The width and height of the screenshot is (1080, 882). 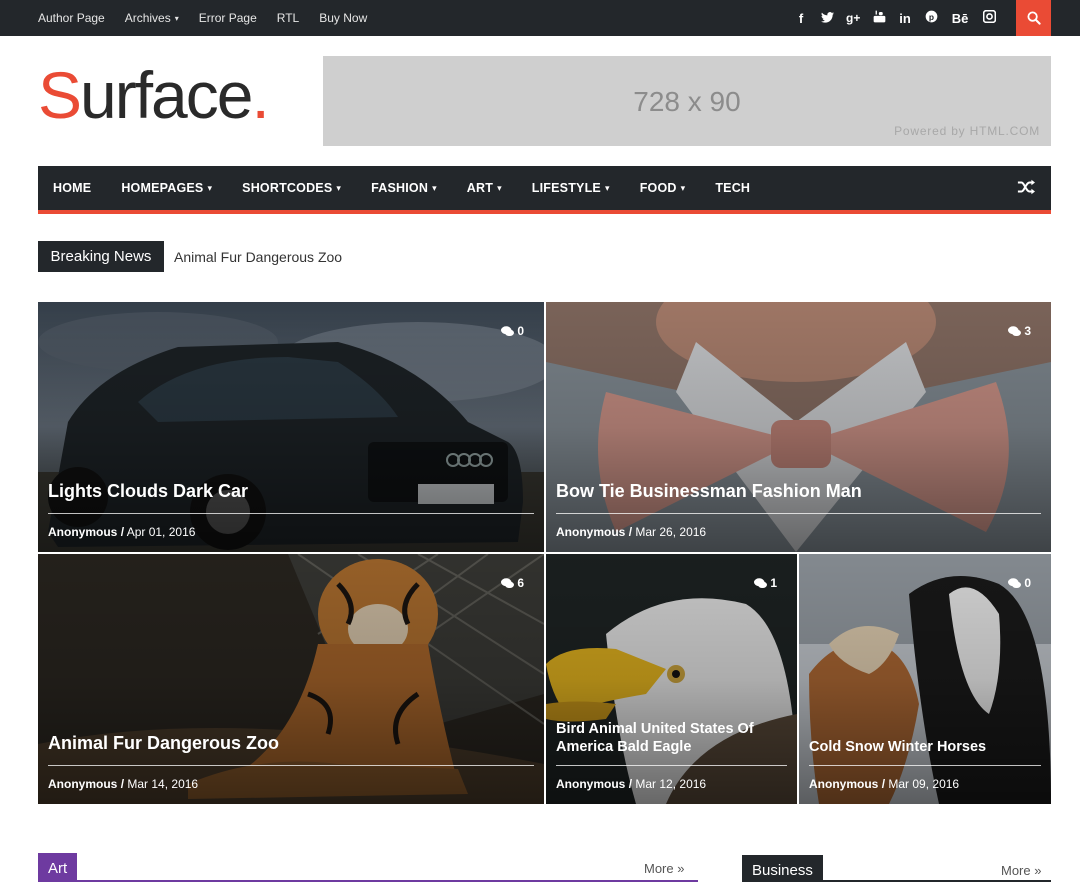 I want to click on comment-count-value: 3, so click(x=1027, y=331).